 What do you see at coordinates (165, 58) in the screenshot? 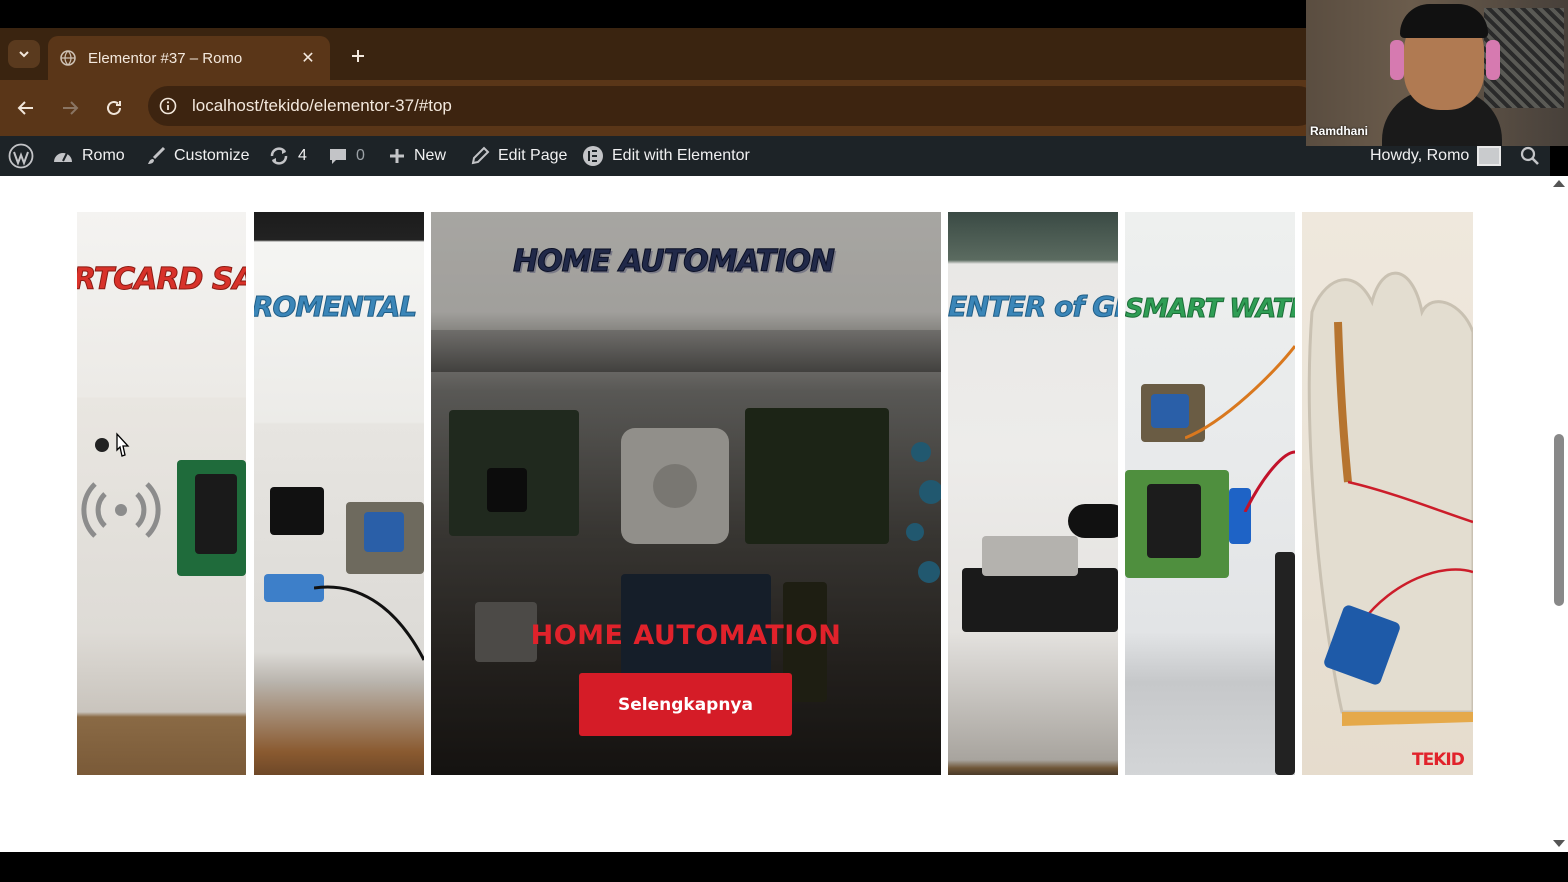
I see `tab-title: Elementor #37 – Romo` at bounding box center [165, 58].